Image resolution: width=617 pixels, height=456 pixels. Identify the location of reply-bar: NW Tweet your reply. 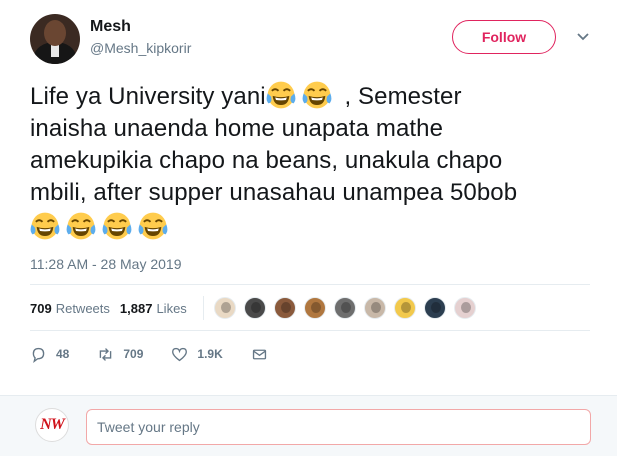
(308, 425).